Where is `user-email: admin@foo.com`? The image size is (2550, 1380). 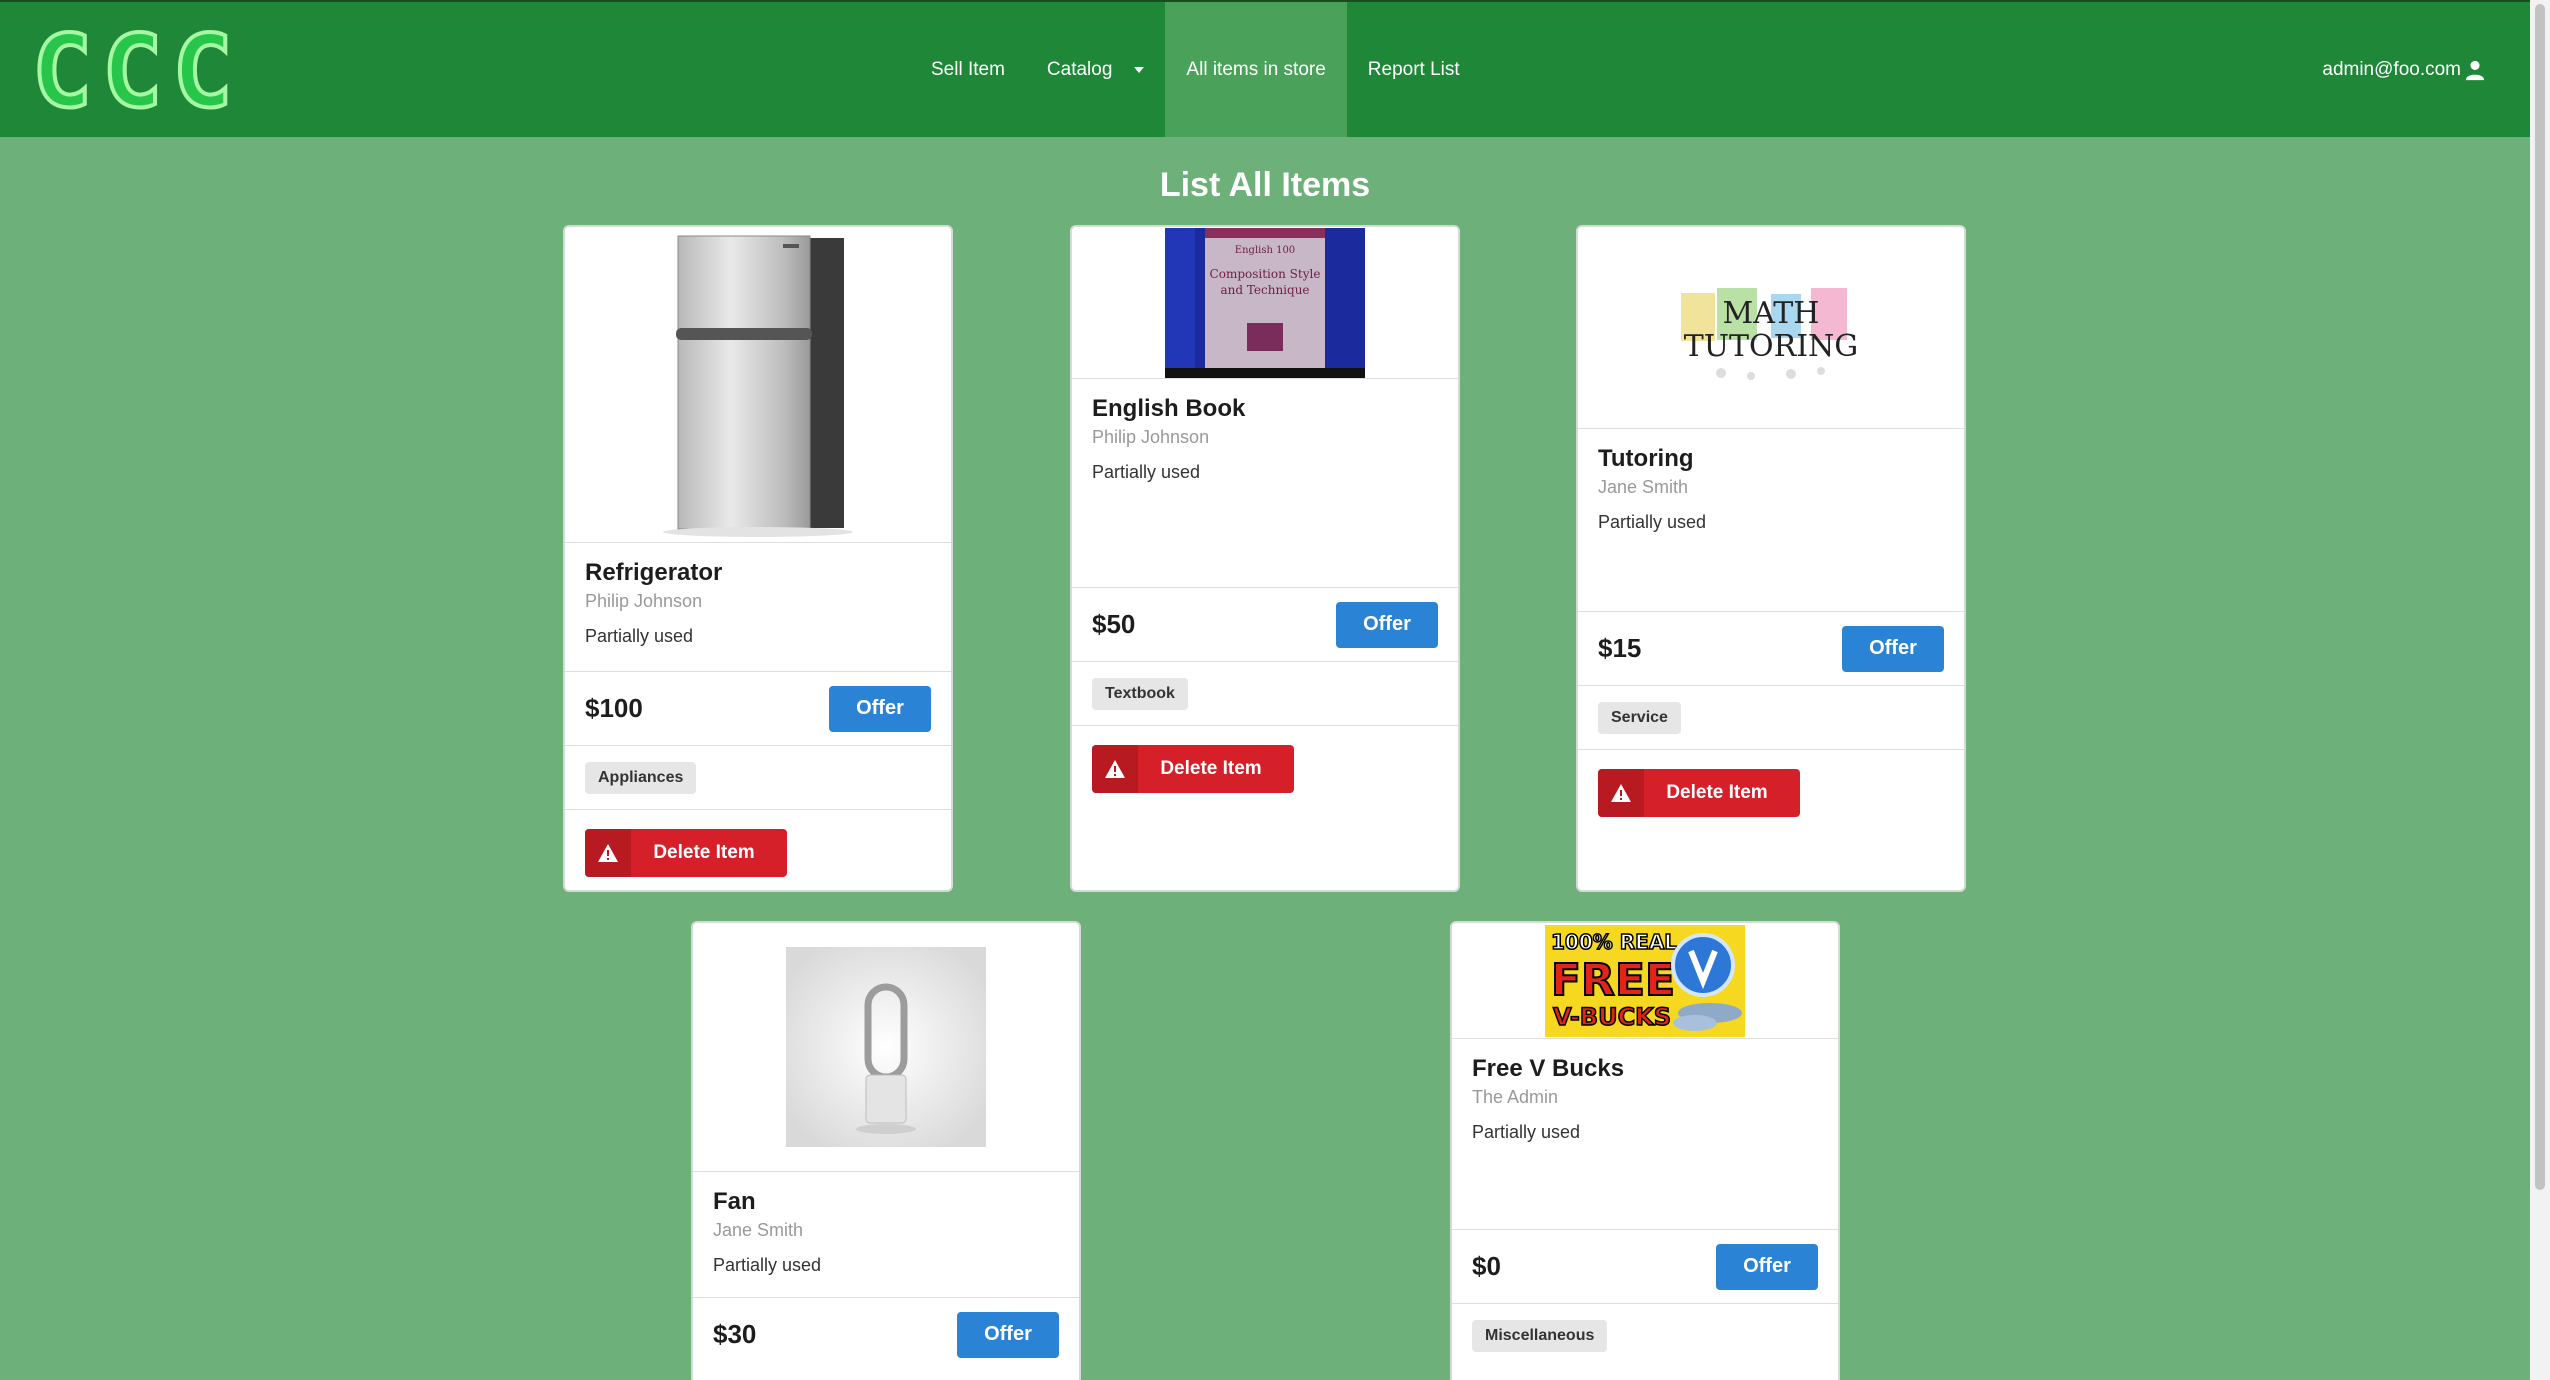
user-email: admin@foo.com is located at coordinates (2391, 69).